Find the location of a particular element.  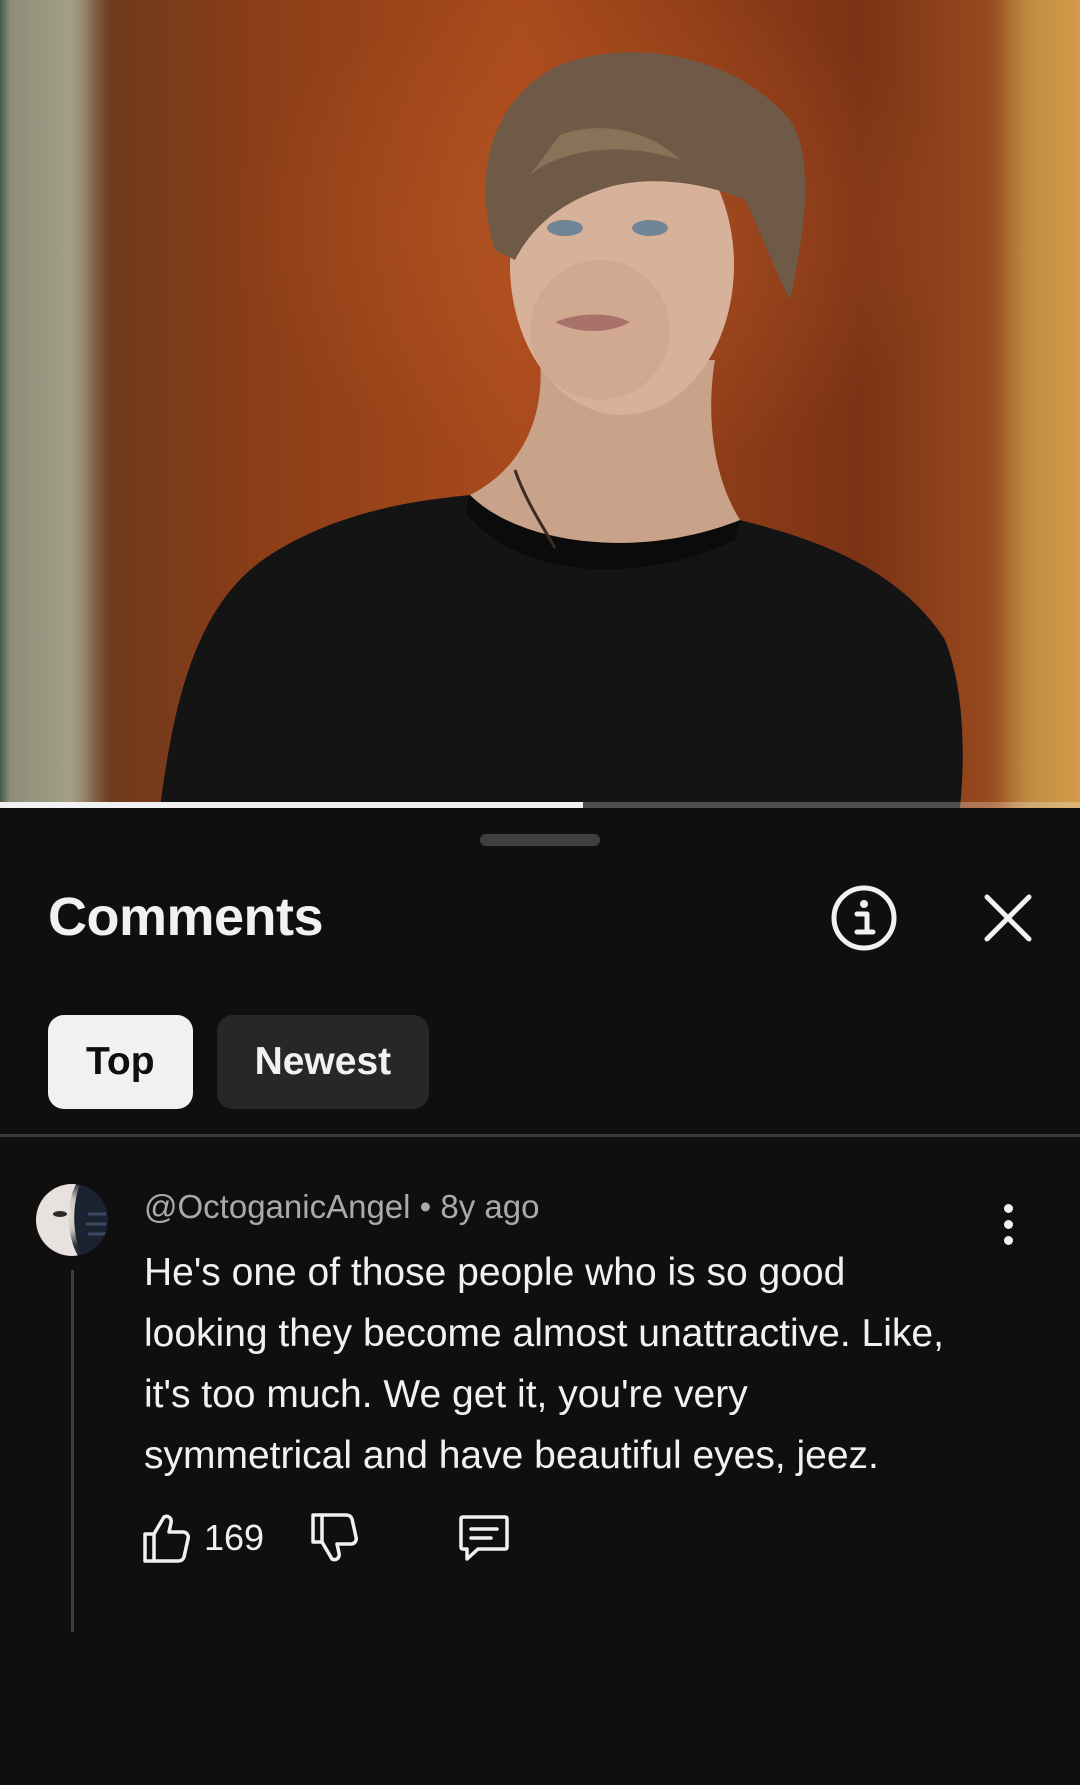

dislike-button is located at coordinates (334, 1538).